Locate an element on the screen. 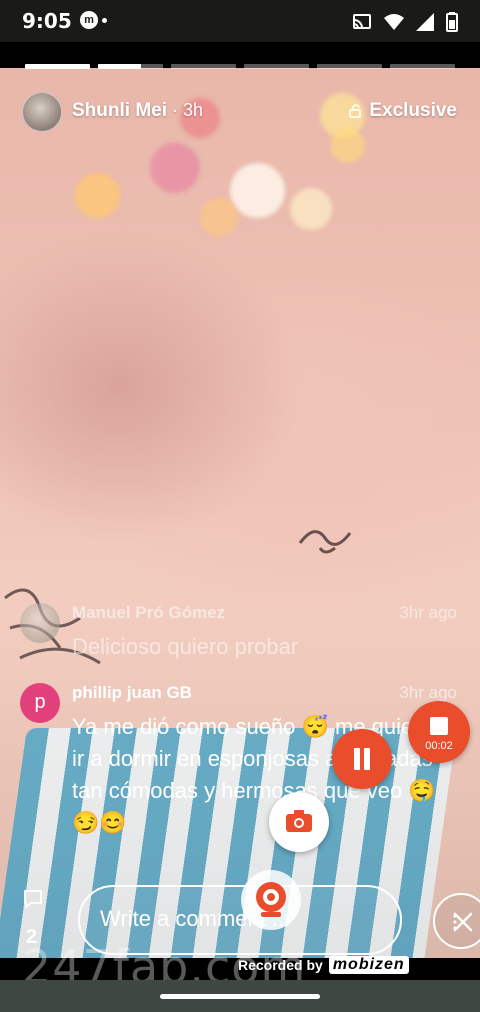 The image size is (480, 1012). clock: 9:05 is located at coordinates (47, 21).